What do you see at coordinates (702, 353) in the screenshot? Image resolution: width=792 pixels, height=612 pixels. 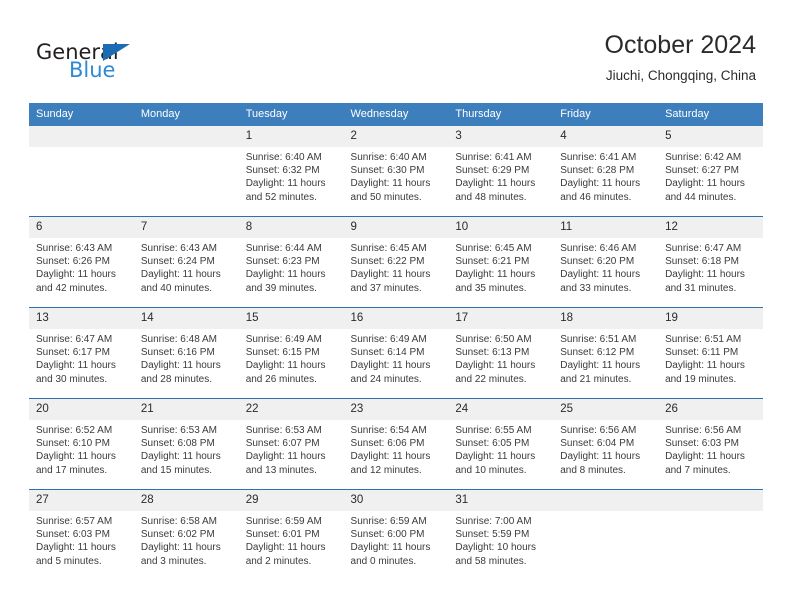 I see `sunset-text: Sunset: 6:11 PM` at bounding box center [702, 353].